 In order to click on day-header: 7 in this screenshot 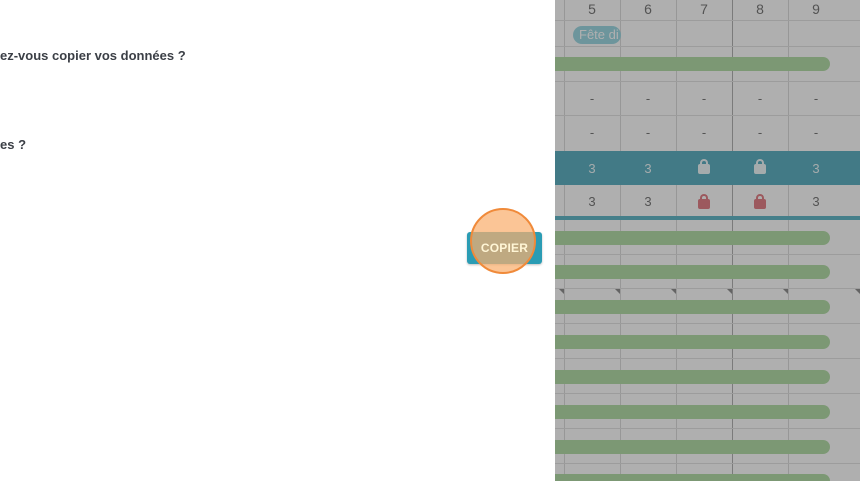, I will do `click(704, 9)`.